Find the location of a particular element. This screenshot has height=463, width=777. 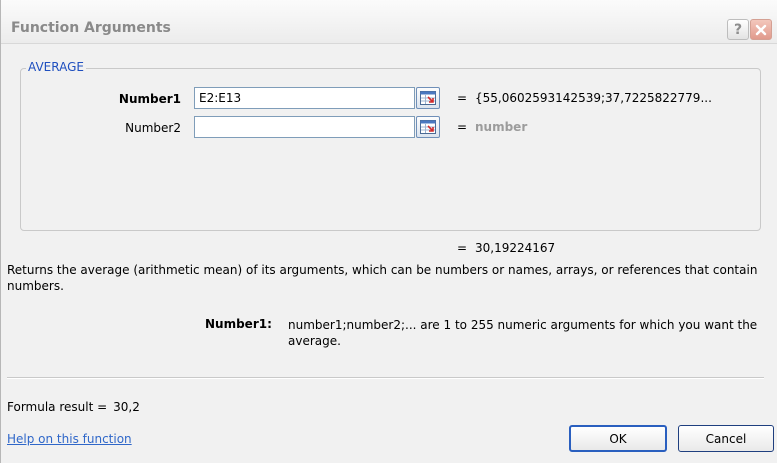

help-button: ? is located at coordinates (738, 29).